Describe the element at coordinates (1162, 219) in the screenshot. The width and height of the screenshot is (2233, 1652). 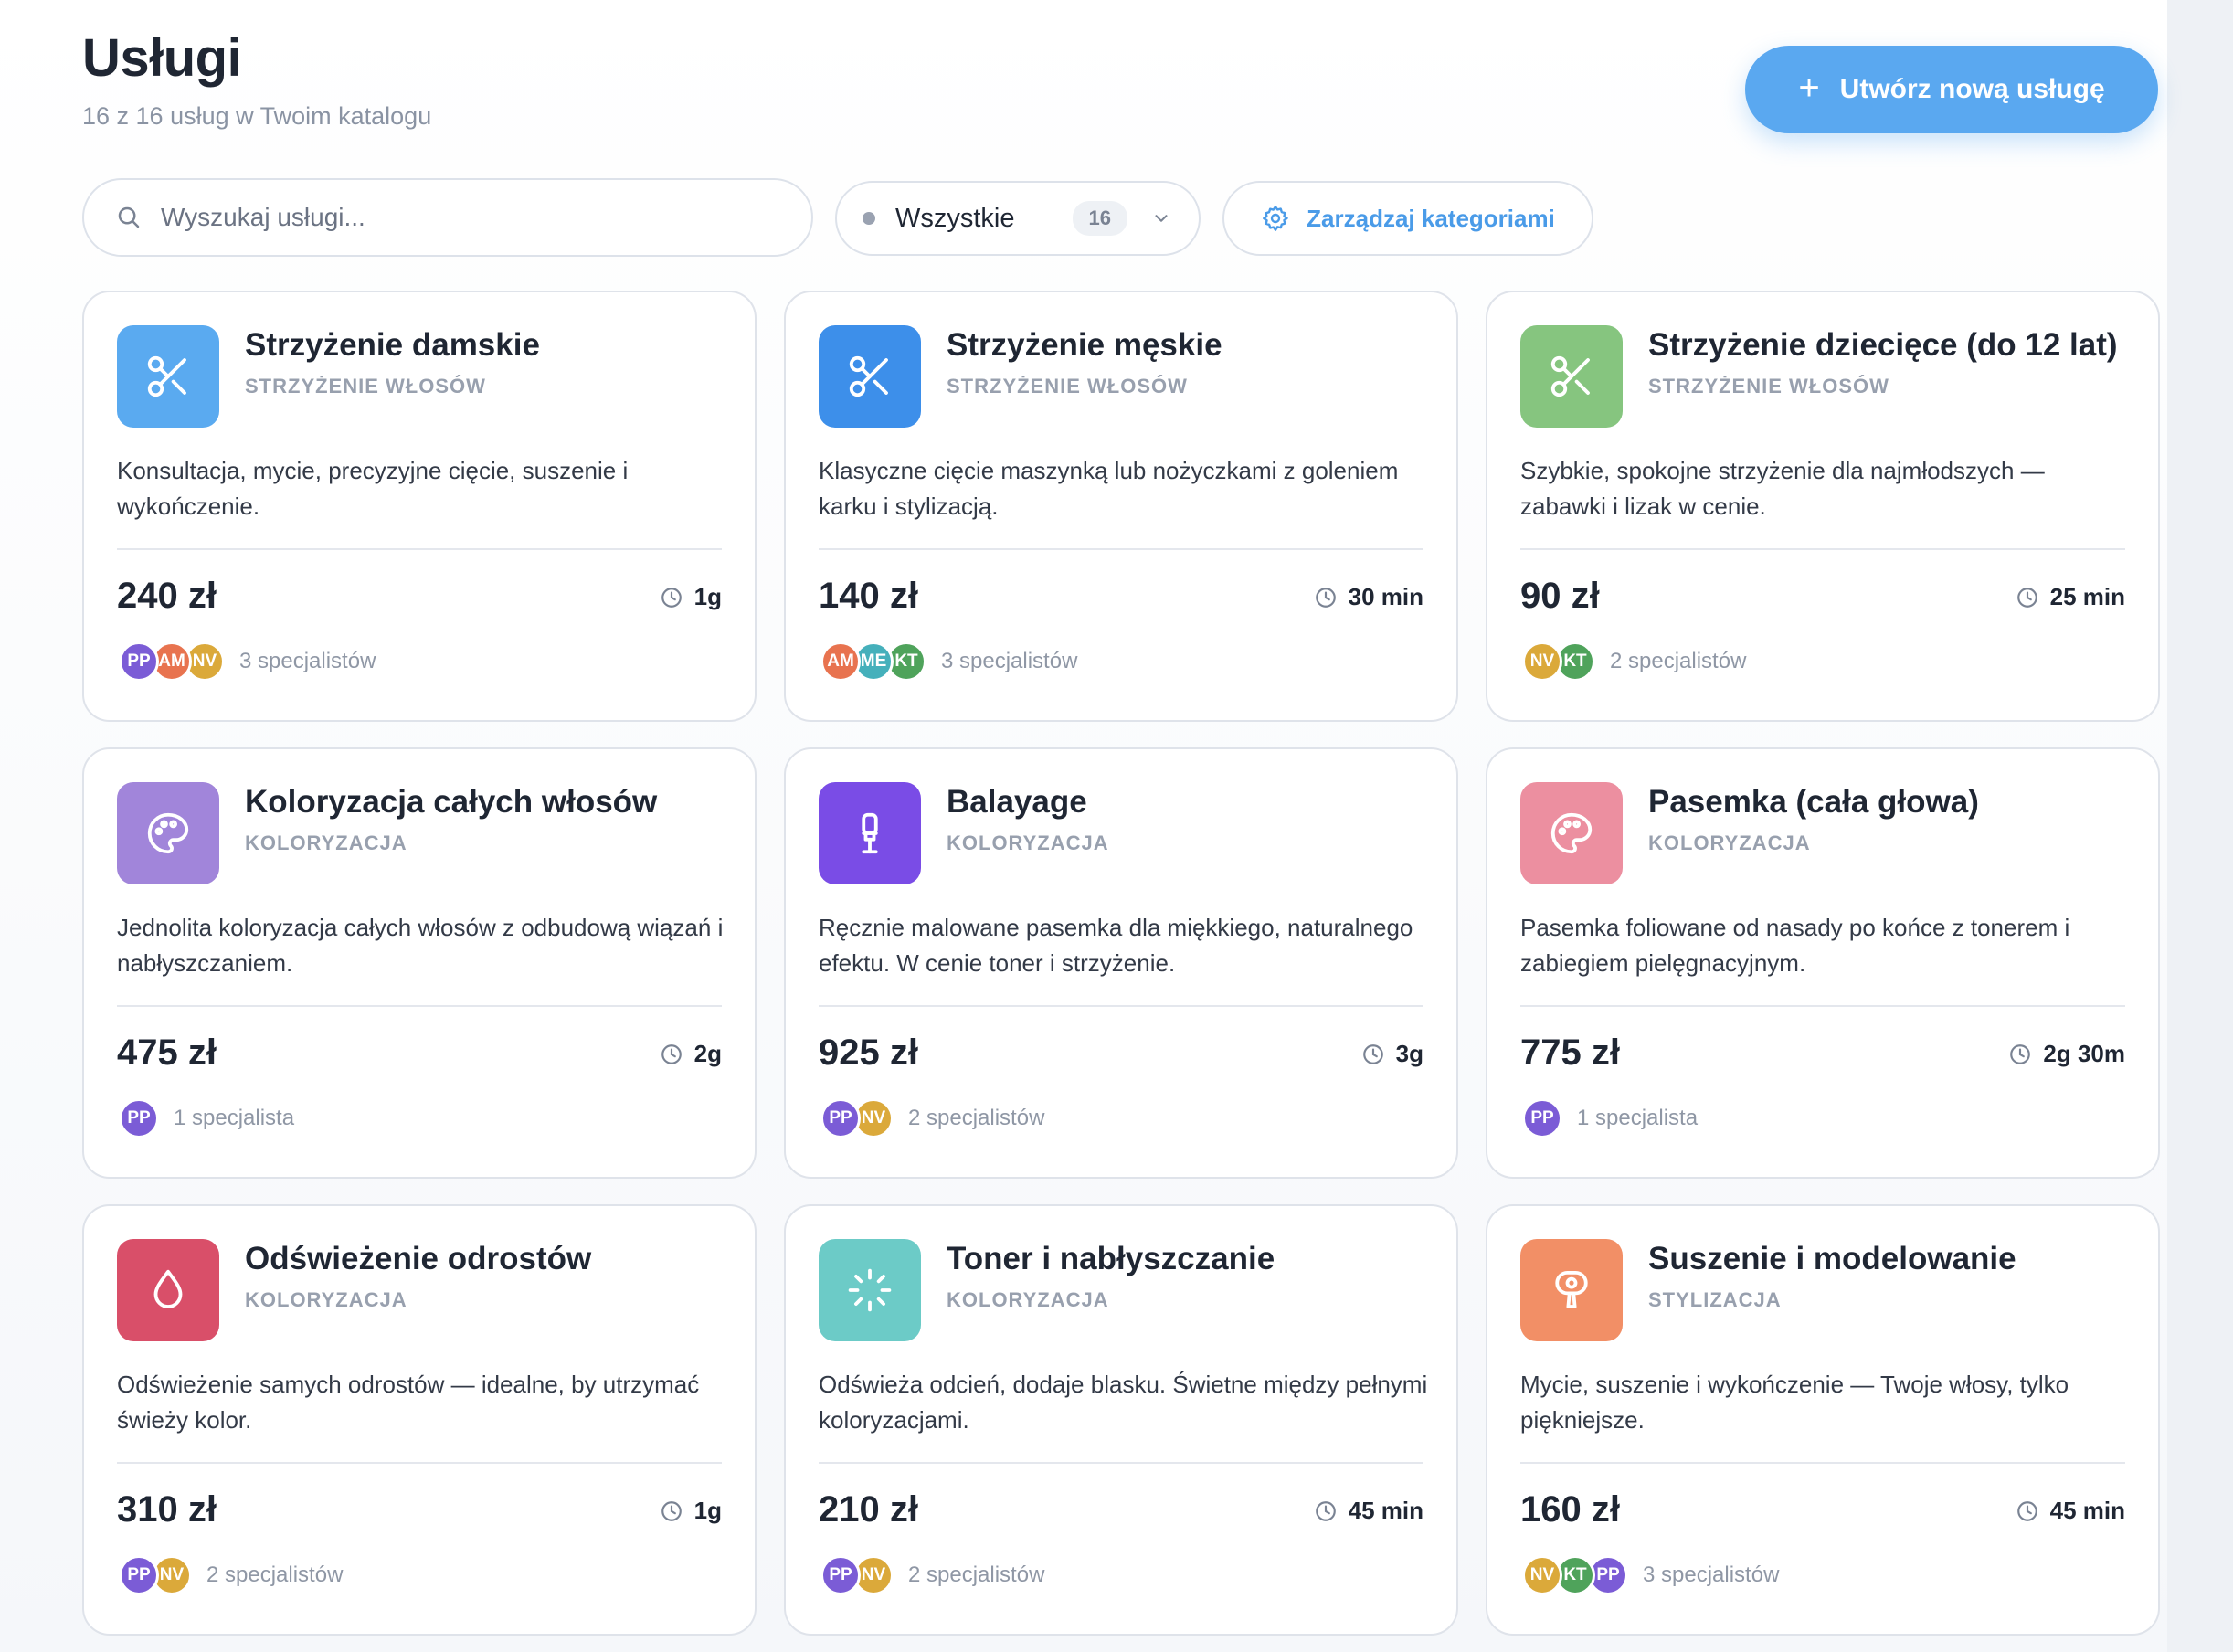
I see `chevron-down-icon` at that location.